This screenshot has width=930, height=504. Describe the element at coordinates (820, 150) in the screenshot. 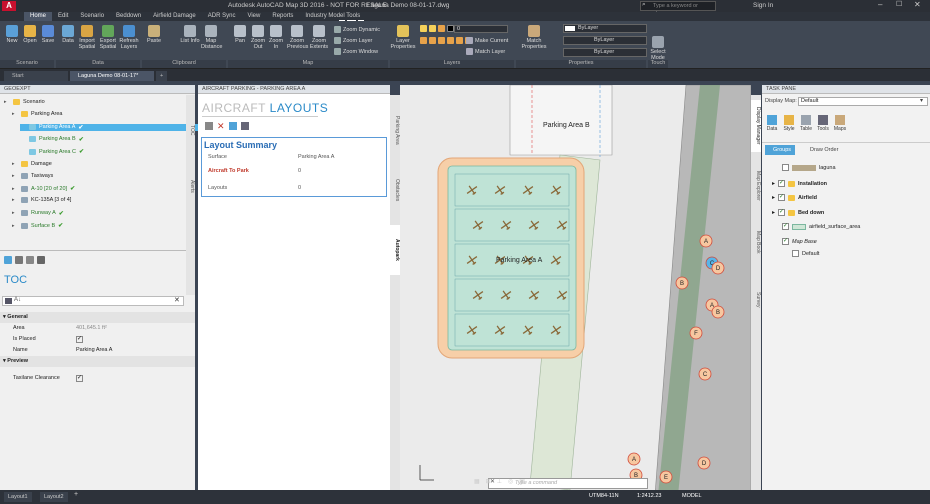

I see `tab-draw-order: Draw Order` at that location.